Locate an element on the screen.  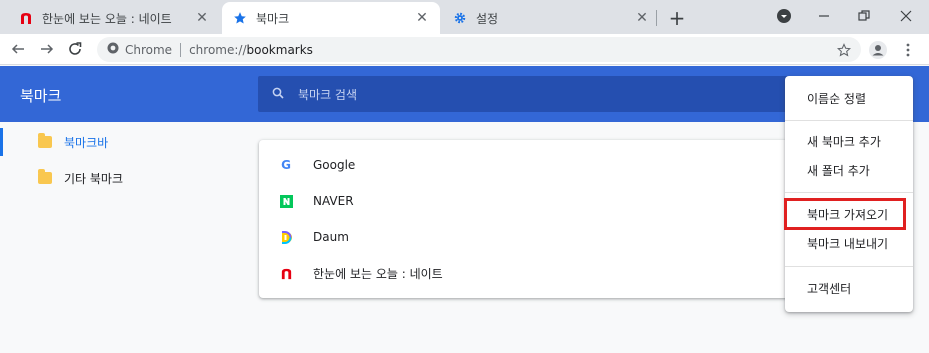
url-host: bookmarks is located at coordinates (279, 49).